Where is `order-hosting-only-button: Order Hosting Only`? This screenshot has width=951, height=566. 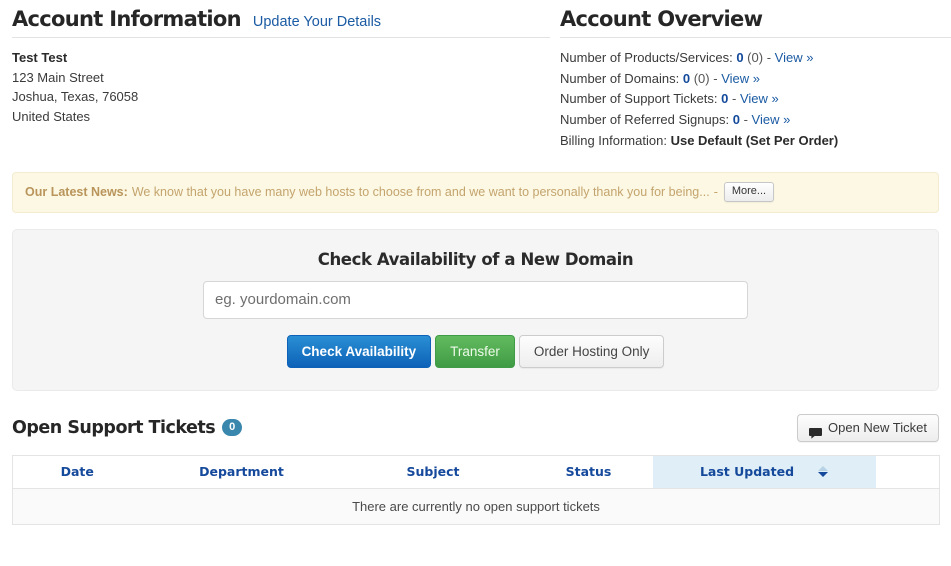
order-hosting-only-button: Order Hosting Only is located at coordinates (591, 351).